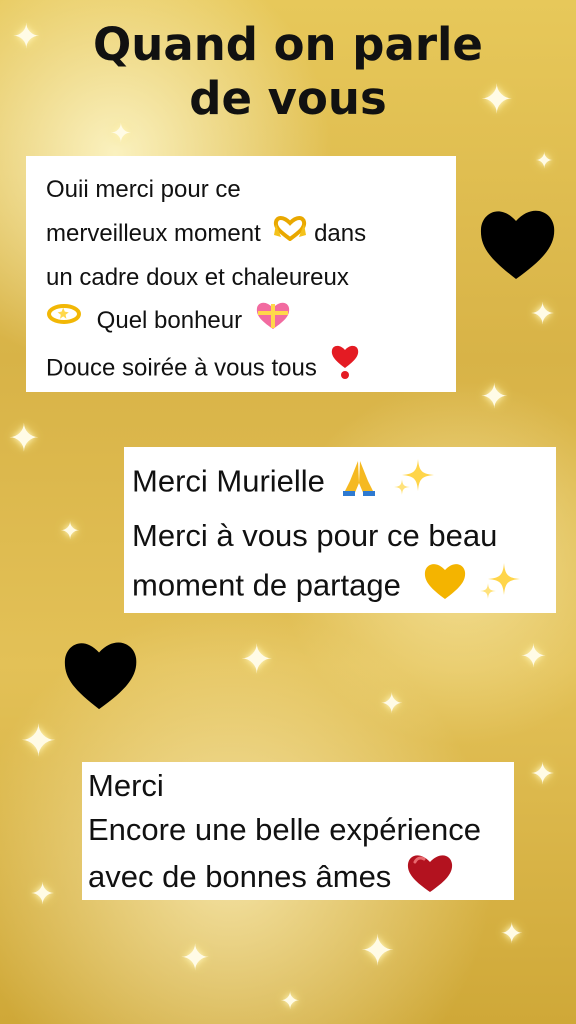  I want to click on message-text: moment de partage, so click(266, 585).